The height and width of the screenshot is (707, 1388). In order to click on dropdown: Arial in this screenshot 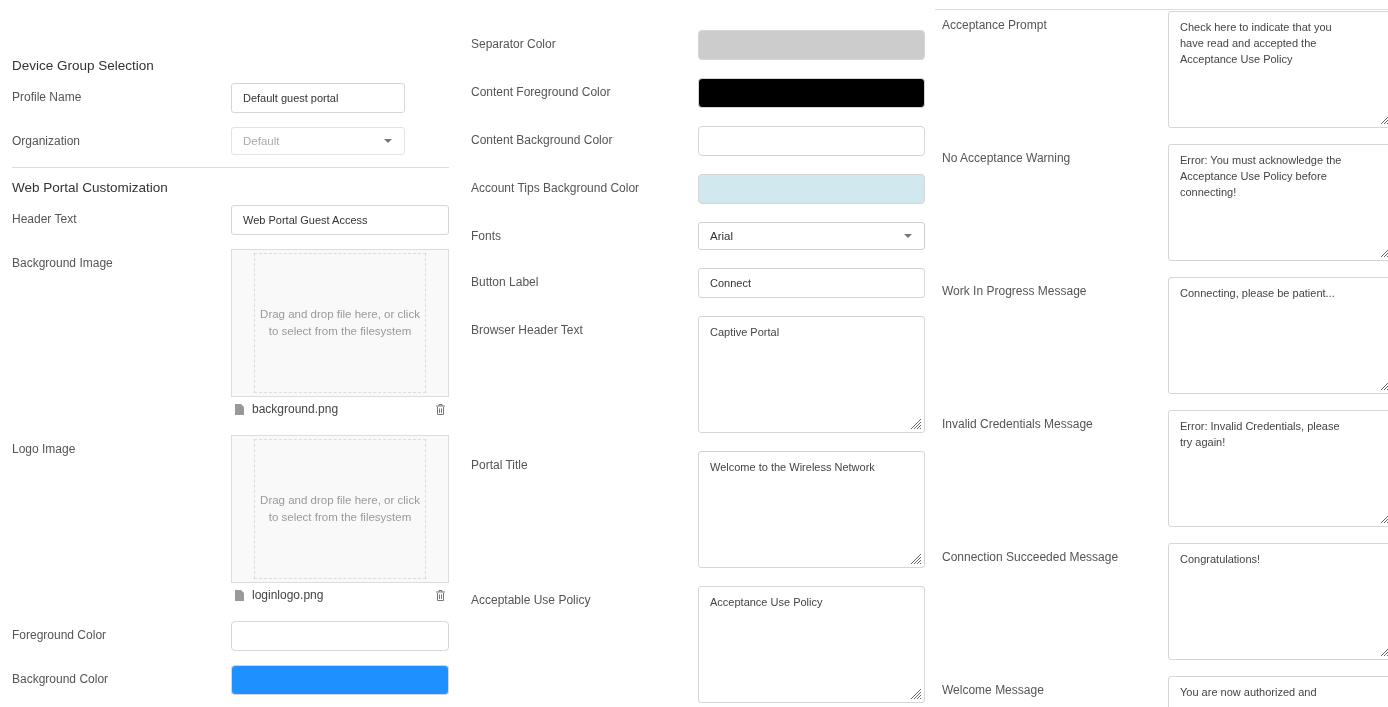, I will do `click(811, 236)`.